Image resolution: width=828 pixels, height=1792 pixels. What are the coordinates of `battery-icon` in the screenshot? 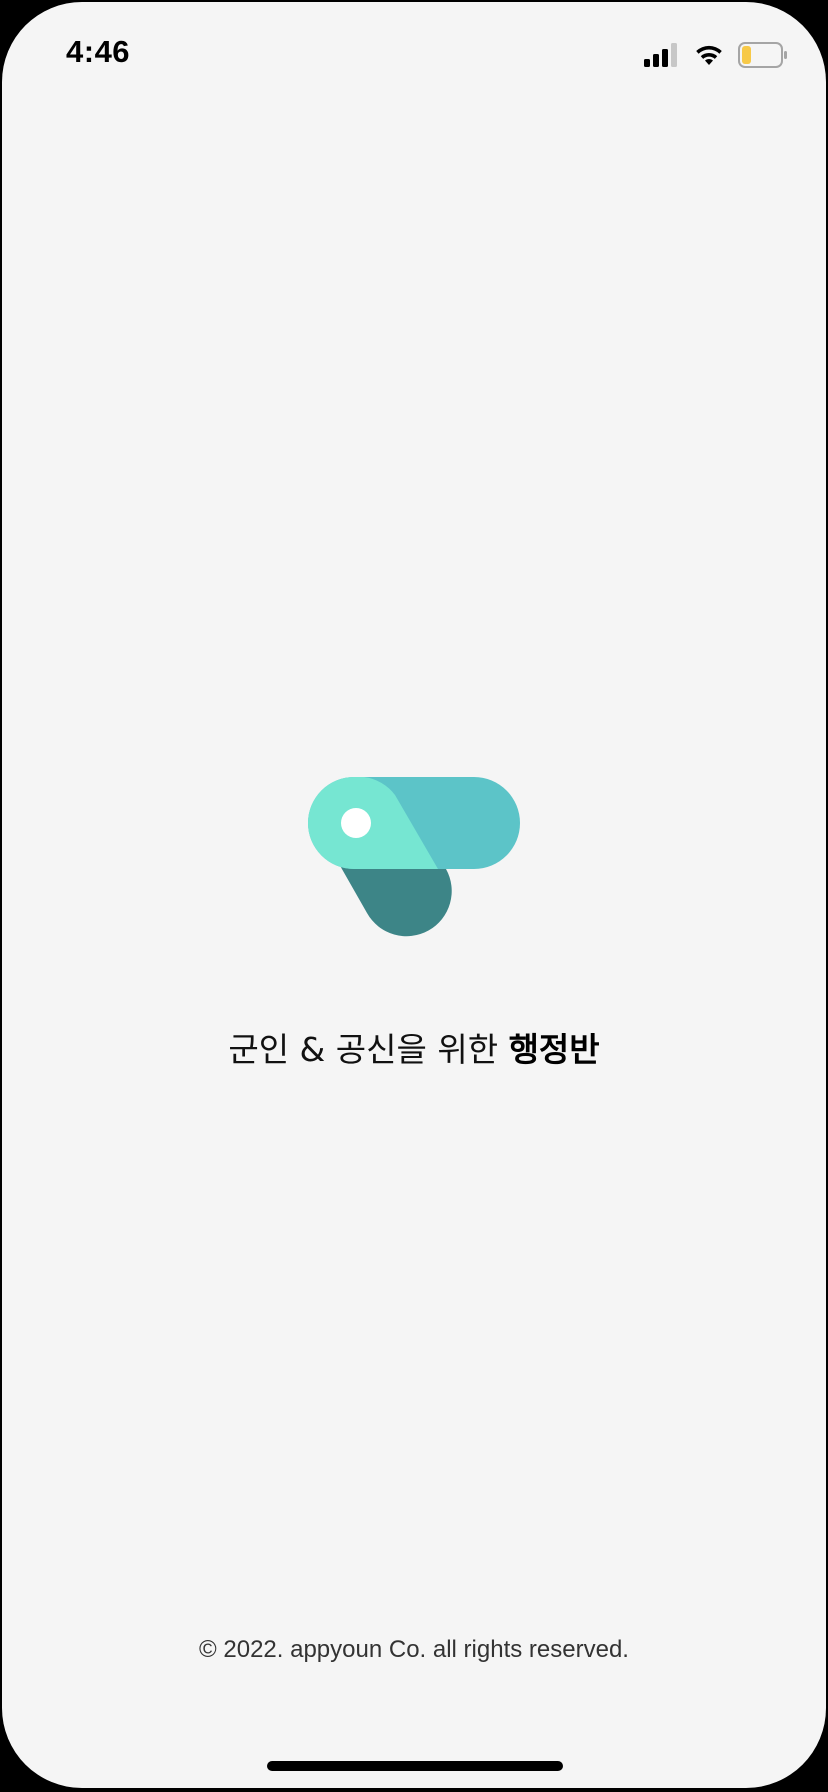 It's located at (762, 55).